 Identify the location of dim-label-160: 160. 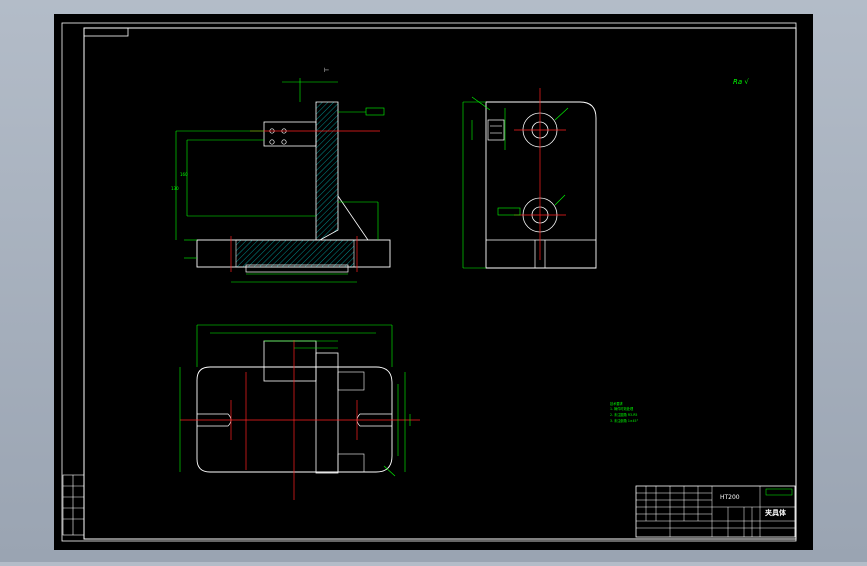
(184, 174).